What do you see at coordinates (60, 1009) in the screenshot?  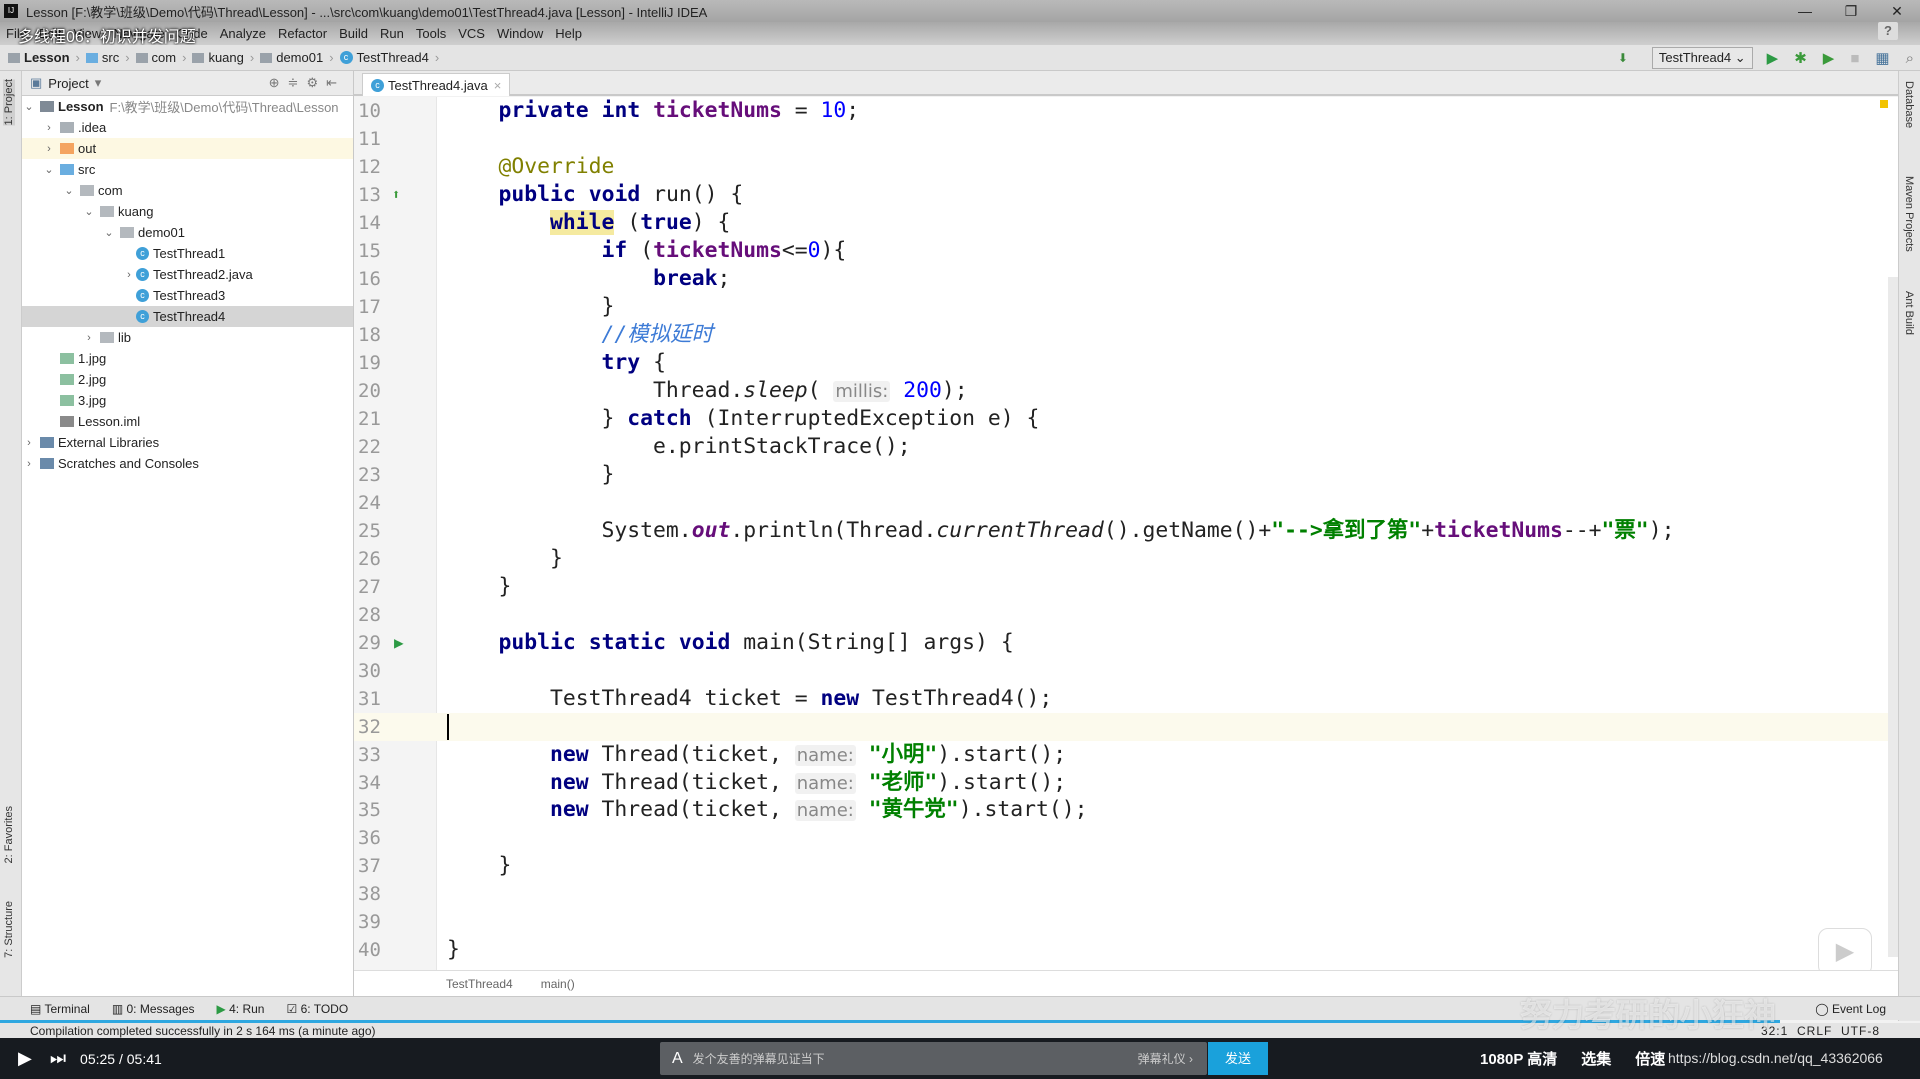 I see `tab-terminal: ▤ Terminal` at bounding box center [60, 1009].